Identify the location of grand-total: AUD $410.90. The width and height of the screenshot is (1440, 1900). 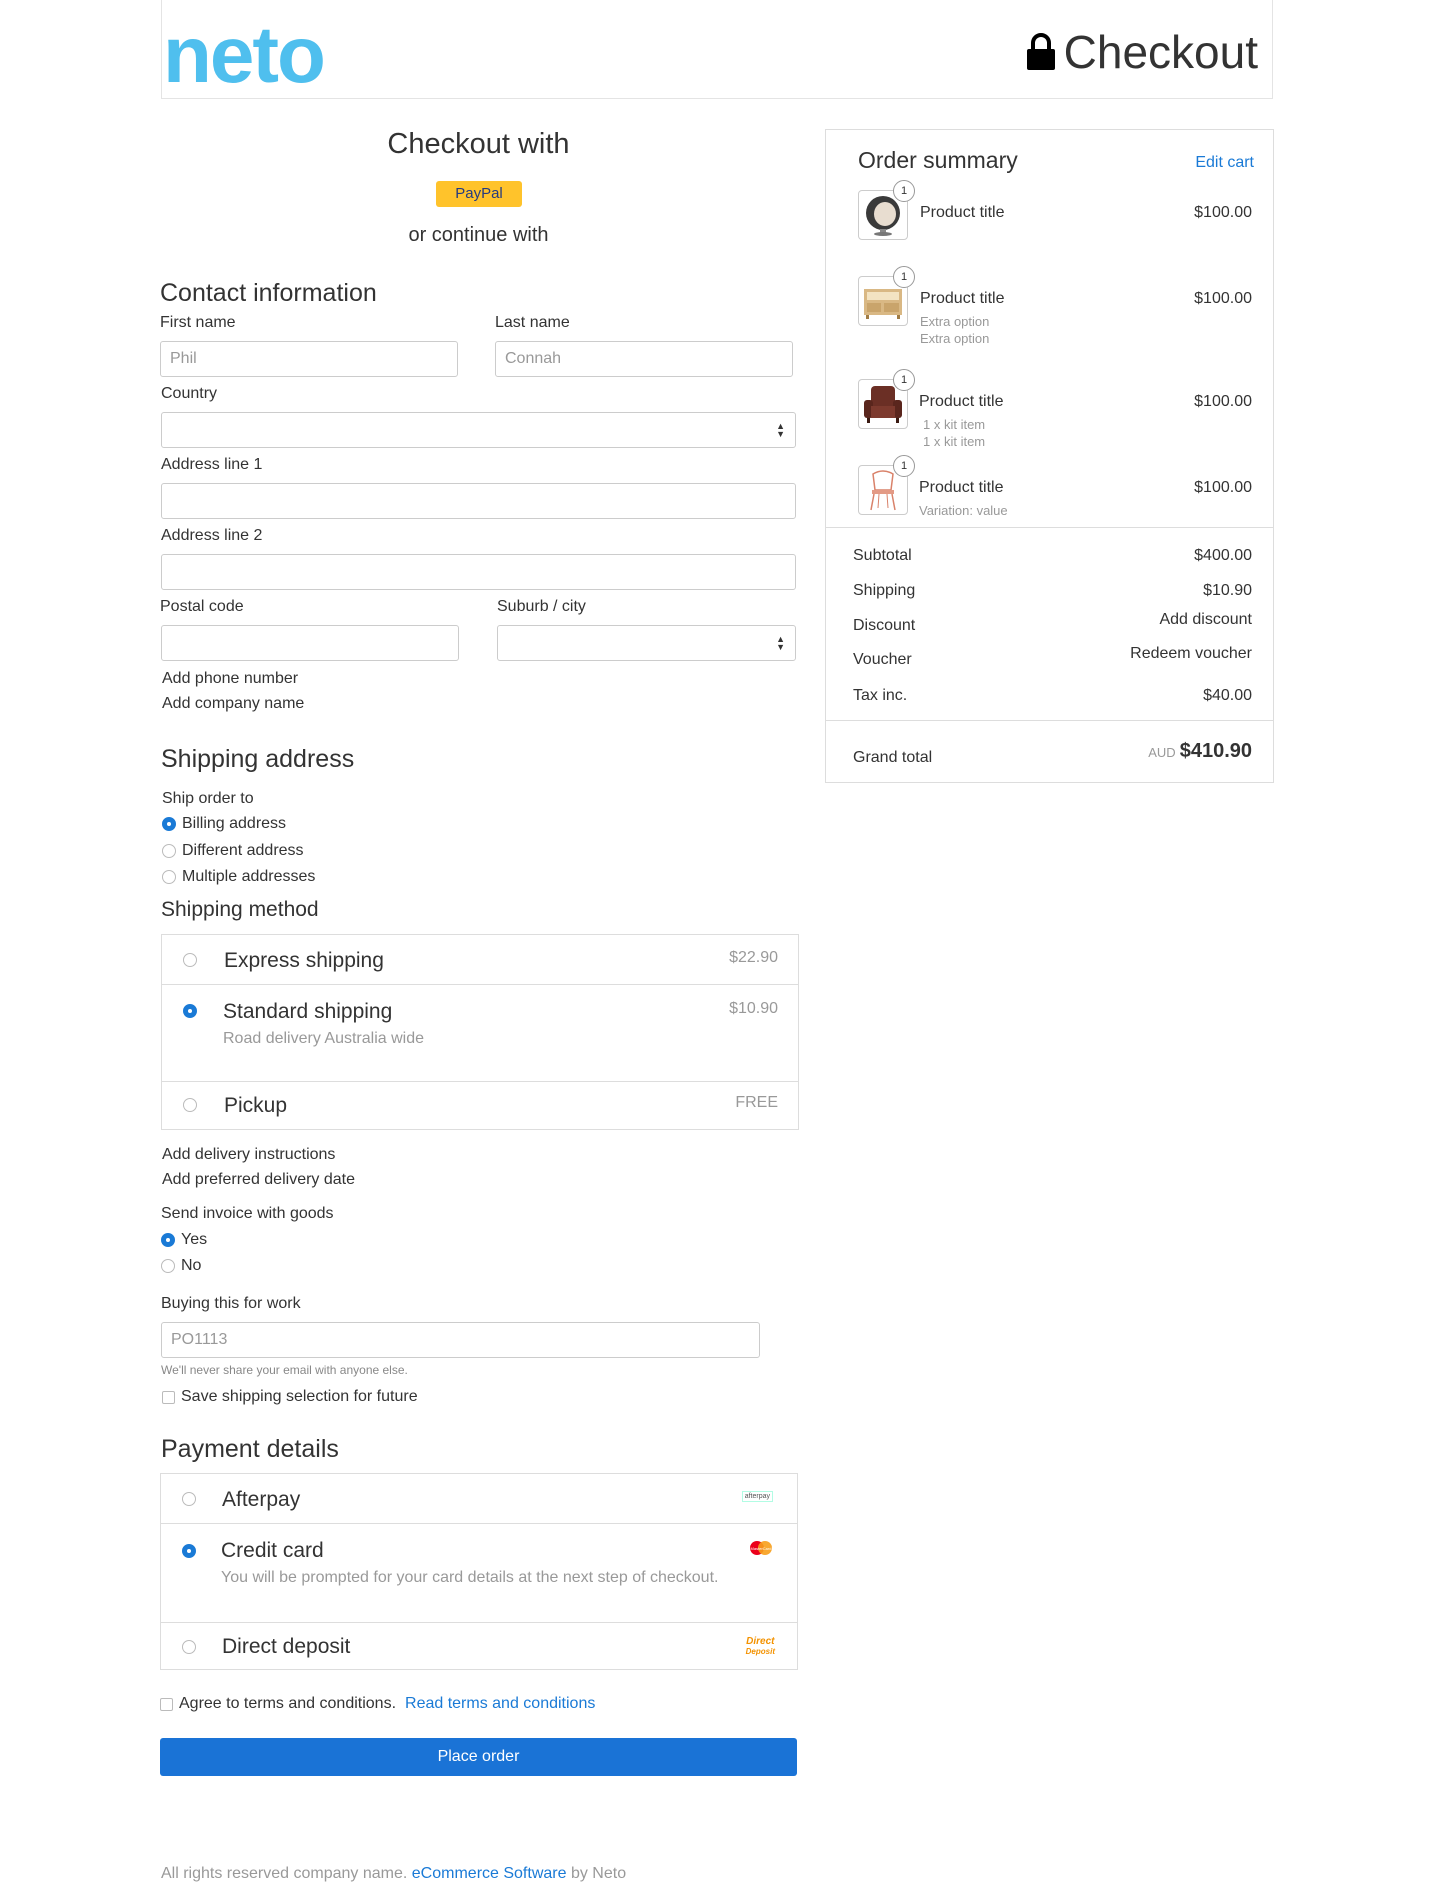
(1200, 751).